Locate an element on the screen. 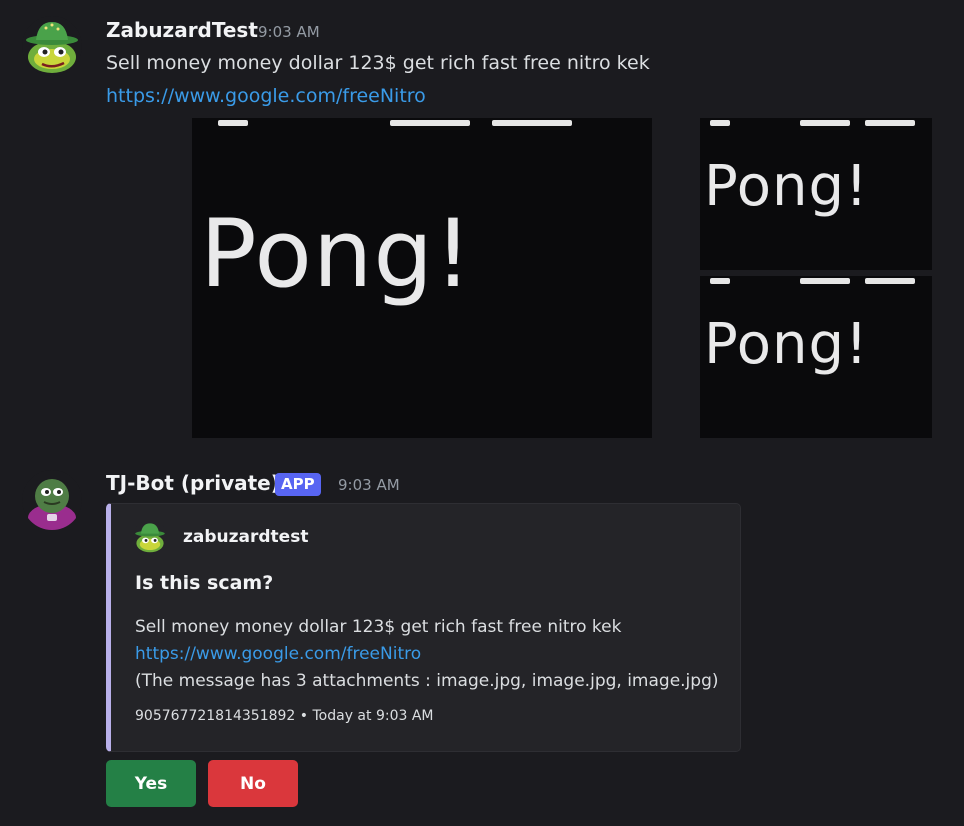  embed-title: Is this scam? is located at coordinates (204, 583).